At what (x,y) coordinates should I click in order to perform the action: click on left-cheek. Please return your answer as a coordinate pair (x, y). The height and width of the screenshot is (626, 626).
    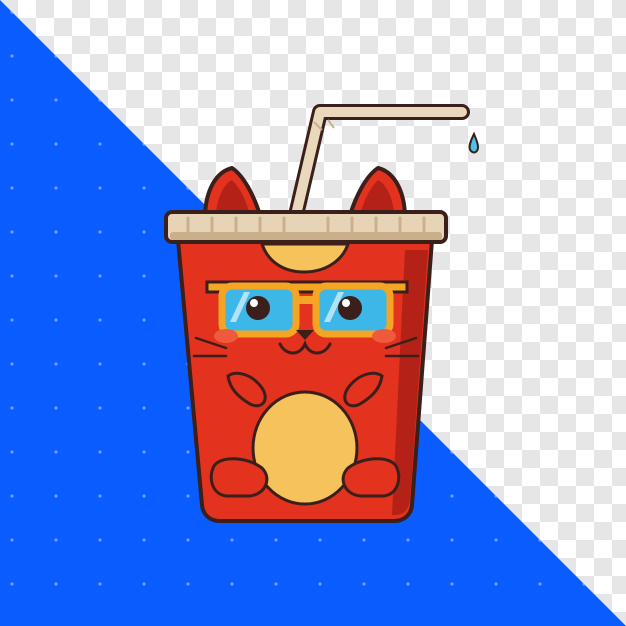
    Looking at the image, I should click on (226, 336).